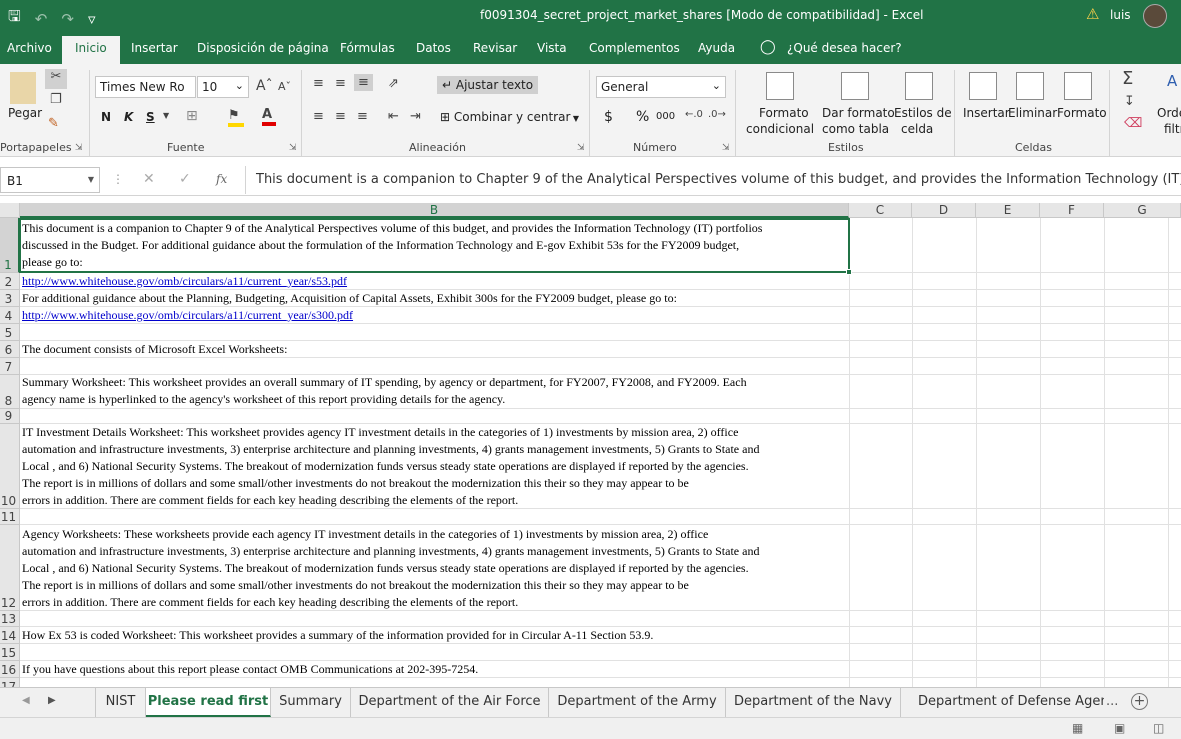  What do you see at coordinates (1142, 210) in the screenshot?
I see `column-header-g: G` at bounding box center [1142, 210].